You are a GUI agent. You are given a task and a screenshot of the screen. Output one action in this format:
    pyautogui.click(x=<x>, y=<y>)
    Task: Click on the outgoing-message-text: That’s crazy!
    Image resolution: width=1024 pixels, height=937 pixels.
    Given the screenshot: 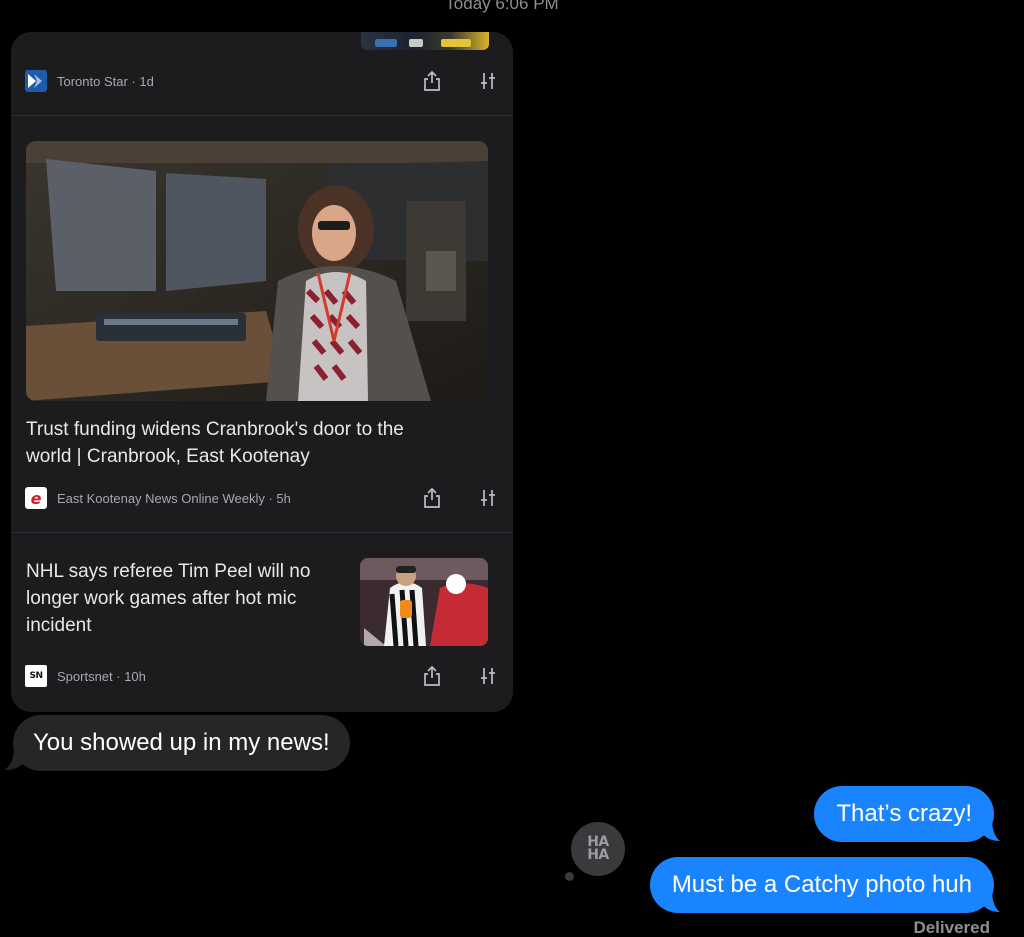 What is the action you would take?
    pyautogui.click(x=904, y=813)
    